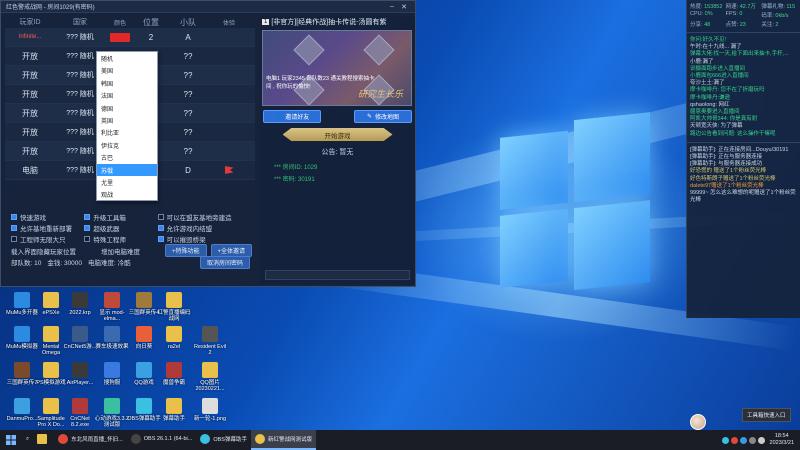 The height and width of the screenshot is (450, 800). What do you see at coordinates (127, 83) in the screenshot?
I see `dropdown-option: 韩国` at bounding box center [127, 83].